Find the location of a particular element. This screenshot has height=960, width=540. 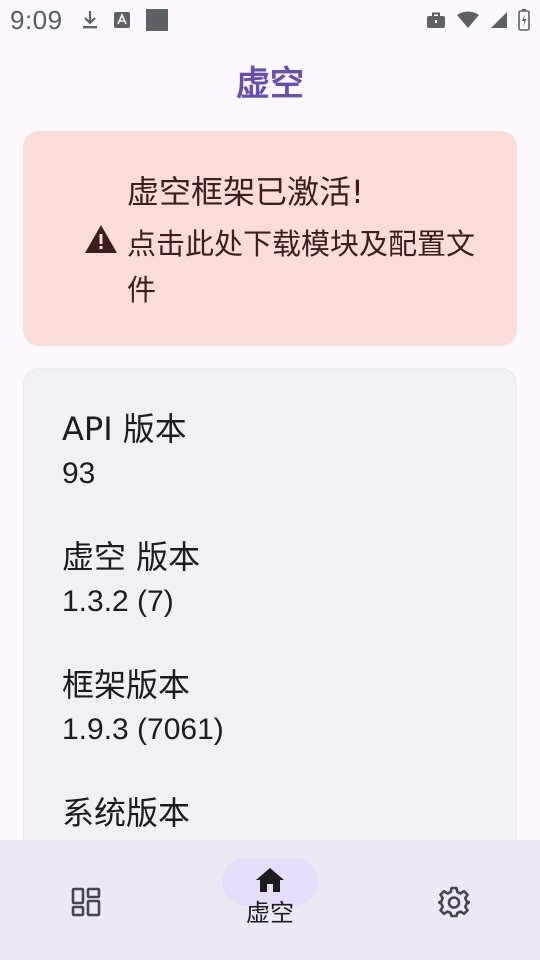

work-profile-icon is located at coordinates (436, 20).